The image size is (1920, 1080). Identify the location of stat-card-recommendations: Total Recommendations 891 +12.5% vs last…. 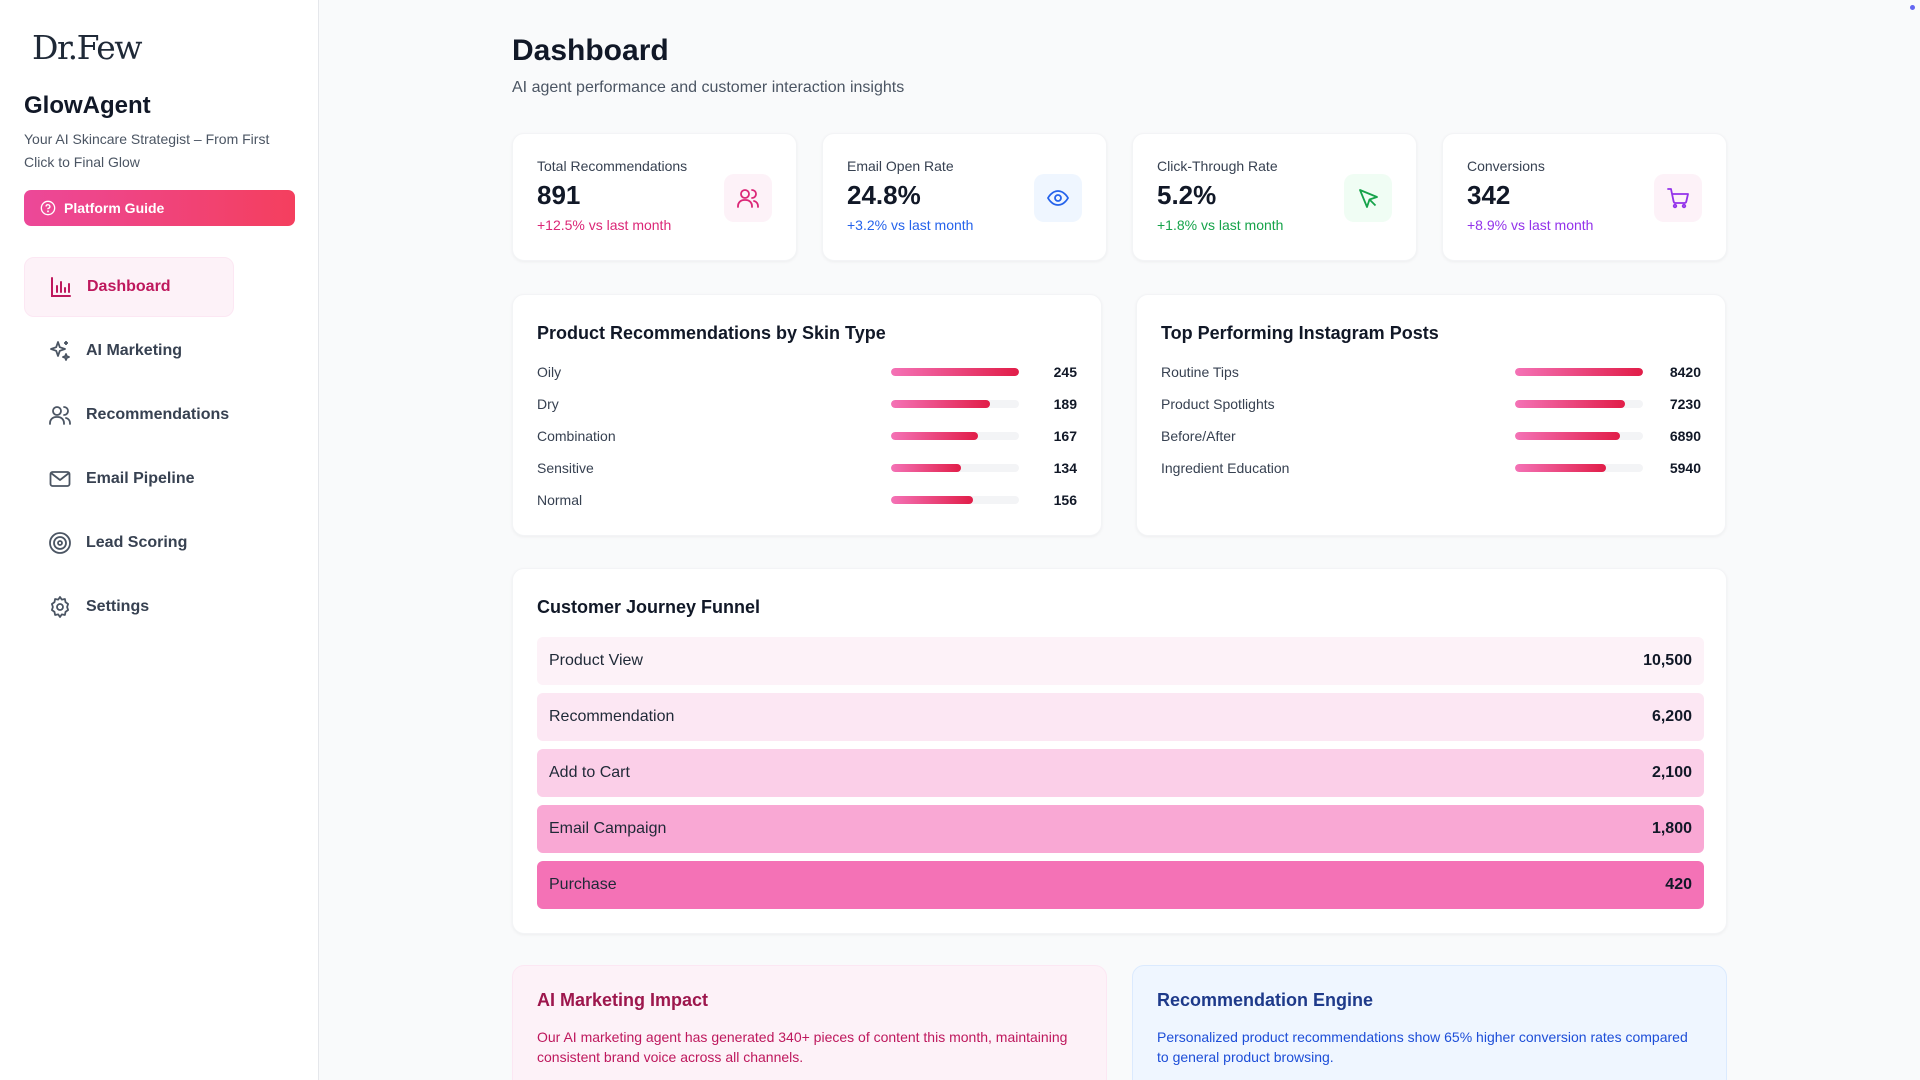
(654, 197).